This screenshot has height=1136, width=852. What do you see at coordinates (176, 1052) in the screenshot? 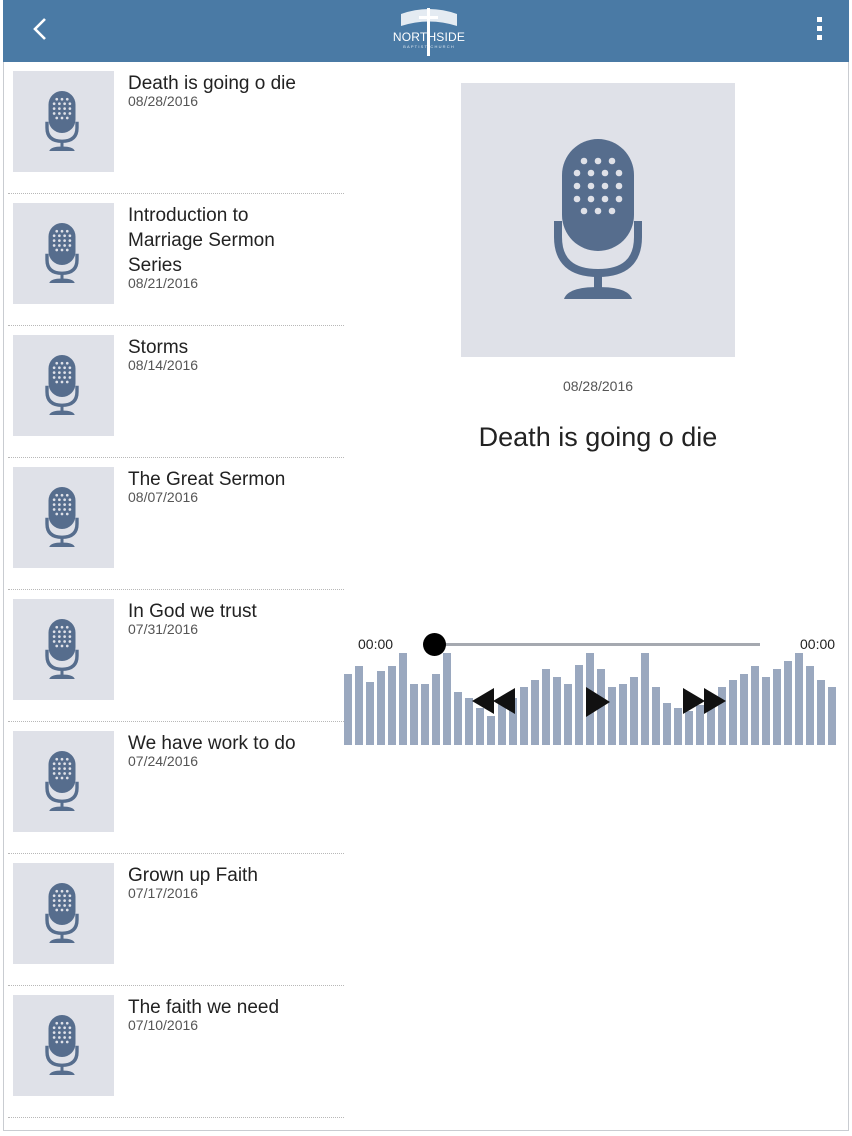
I see `sermon-list-item: The faith we need 07/10/2016` at bounding box center [176, 1052].